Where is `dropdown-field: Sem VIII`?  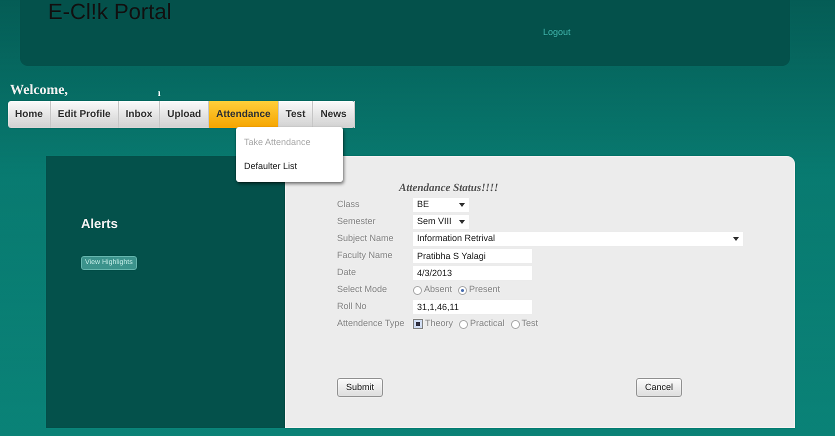
dropdown-field: Sem VIII is located at coordinates (441, 222).